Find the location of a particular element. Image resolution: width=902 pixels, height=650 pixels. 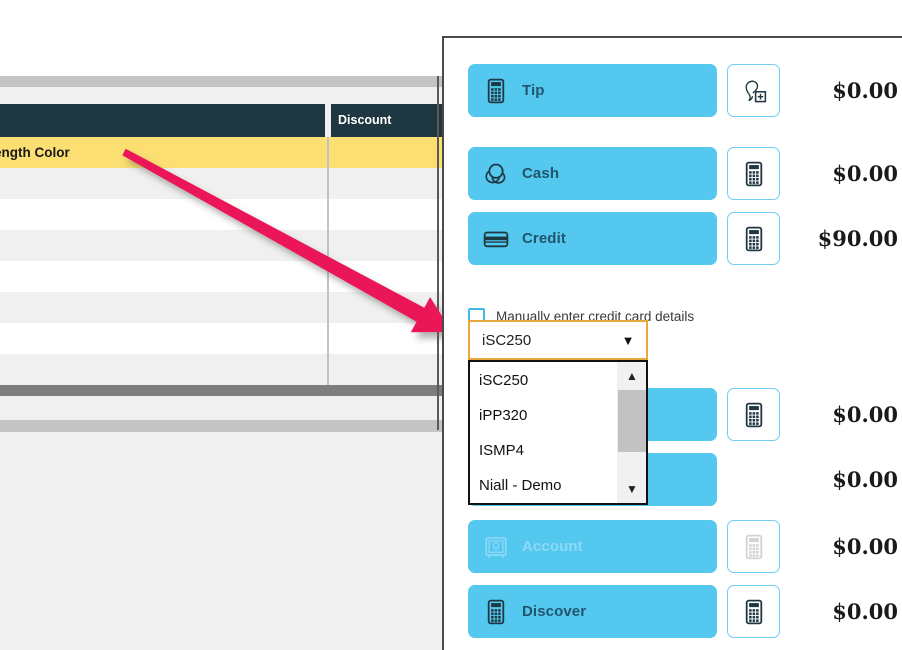

payment-button-discover: Discover is located at coordinates (592, 611).